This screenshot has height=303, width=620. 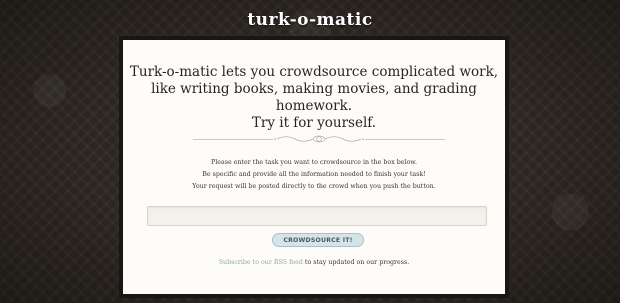 I want to click on ornament-divider, so click(x=319, y=139).